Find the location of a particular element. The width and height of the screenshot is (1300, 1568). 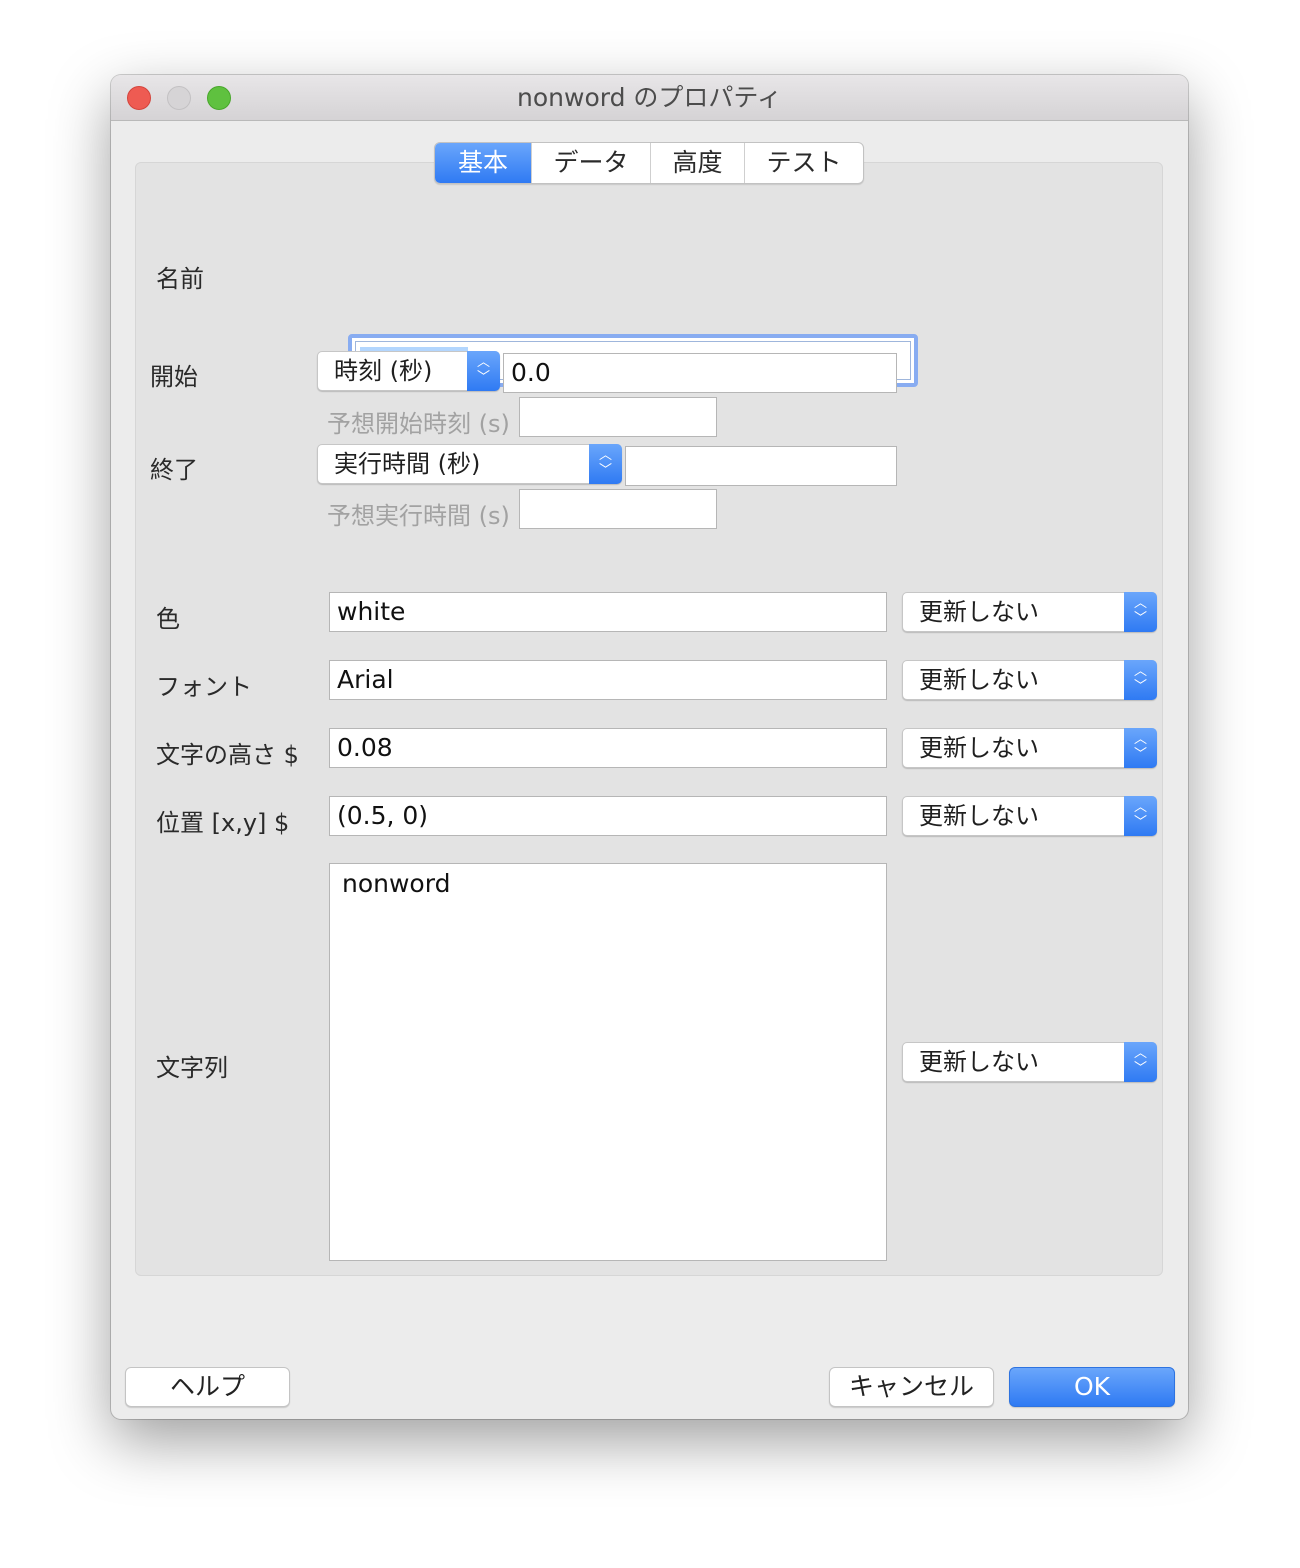

stop-label: 終了 is located at coordinates (174, 470).